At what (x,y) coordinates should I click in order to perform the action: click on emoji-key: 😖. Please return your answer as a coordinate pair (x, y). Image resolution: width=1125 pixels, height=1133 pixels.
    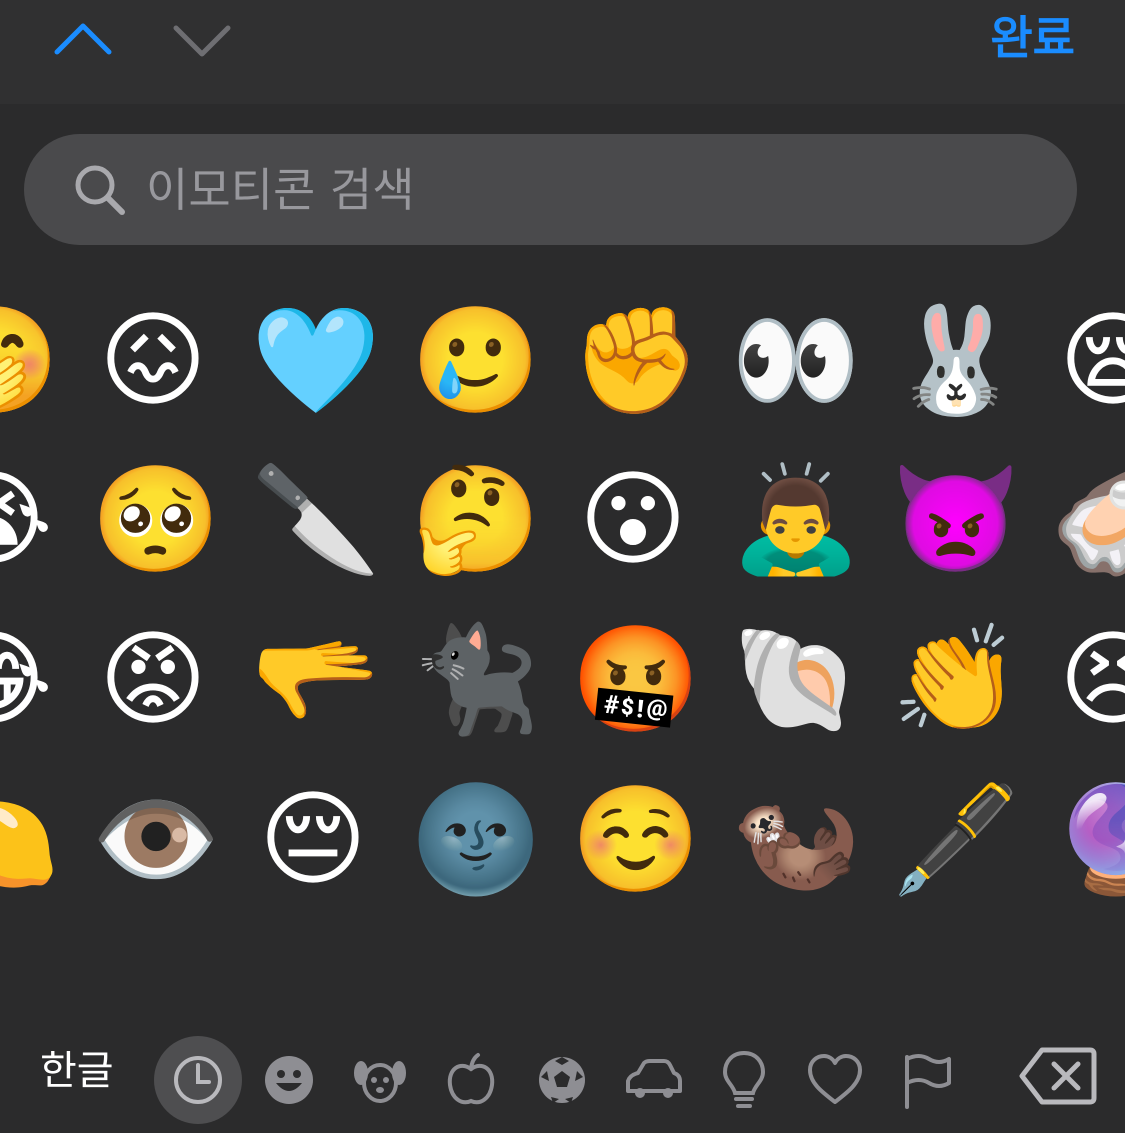
    Looking at the image, I should click on (153, 360).